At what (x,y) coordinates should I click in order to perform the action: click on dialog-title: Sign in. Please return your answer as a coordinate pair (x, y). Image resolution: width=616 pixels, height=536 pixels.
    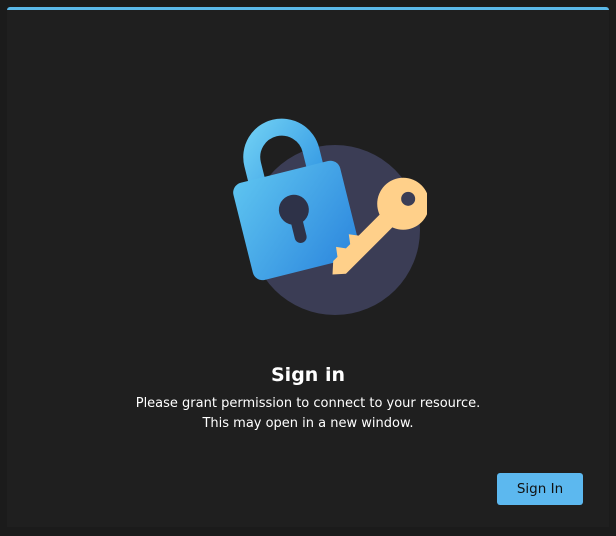
    Looking at the image, I should click on (308, 375).